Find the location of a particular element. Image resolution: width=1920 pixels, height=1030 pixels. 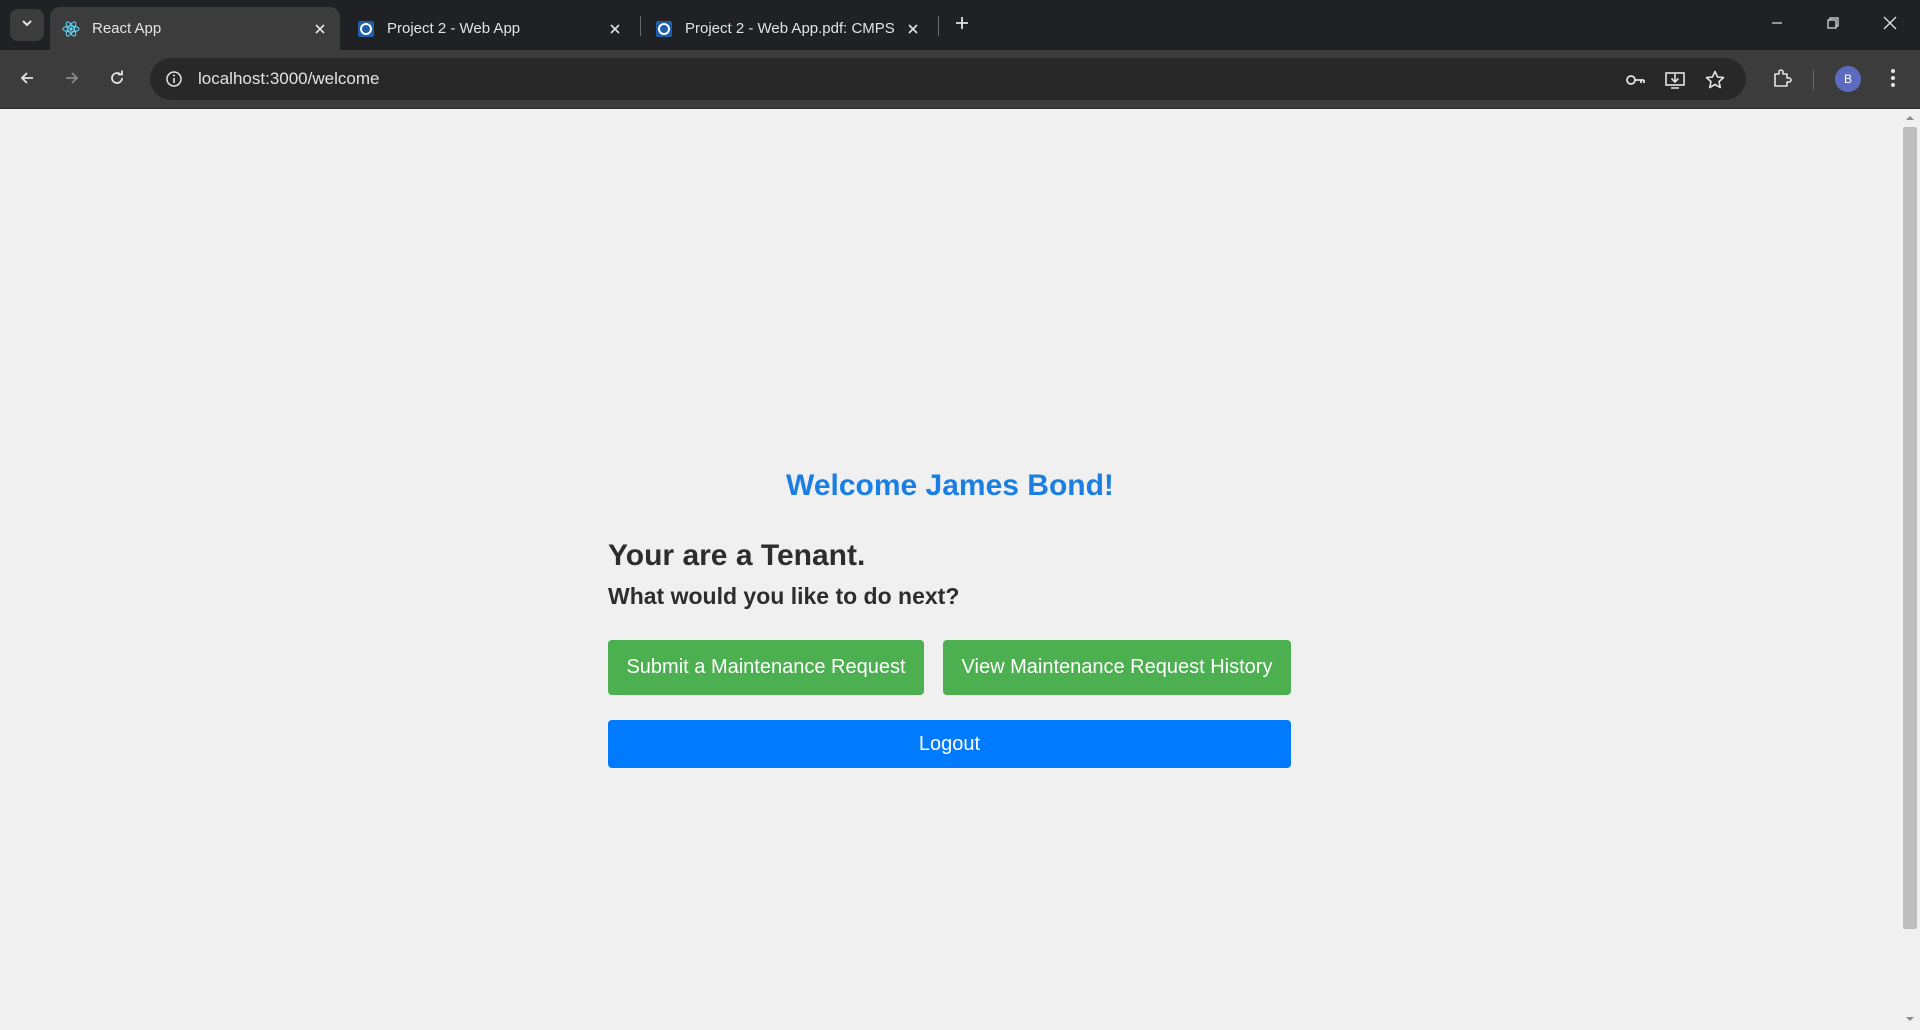

restore-icon is located at coordinates (1833, 25).